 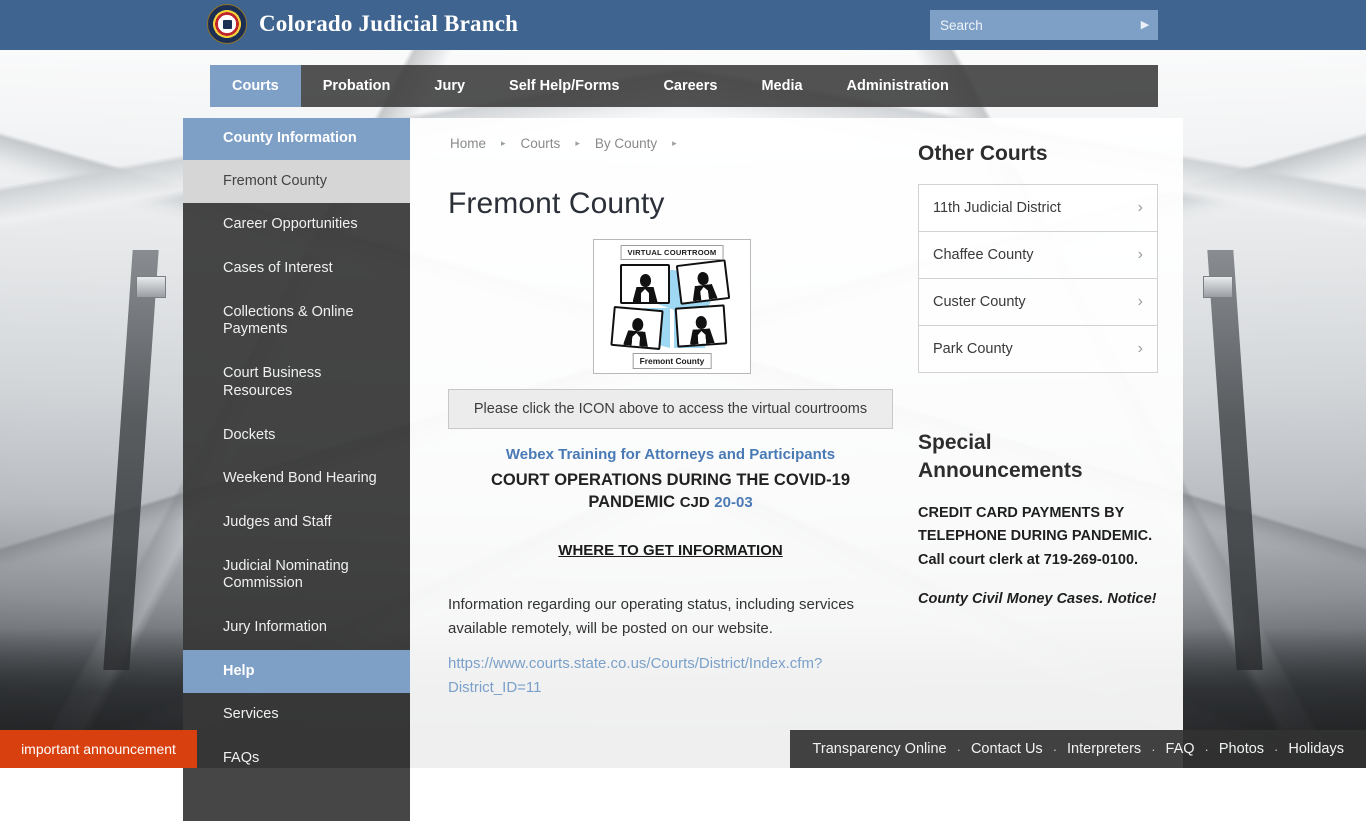 What do you see at coordinates (296, 225) in the screenshot?
I see `sidebar-item-career-opportunities: Career Opportunities` at bounding box center [296, 225].